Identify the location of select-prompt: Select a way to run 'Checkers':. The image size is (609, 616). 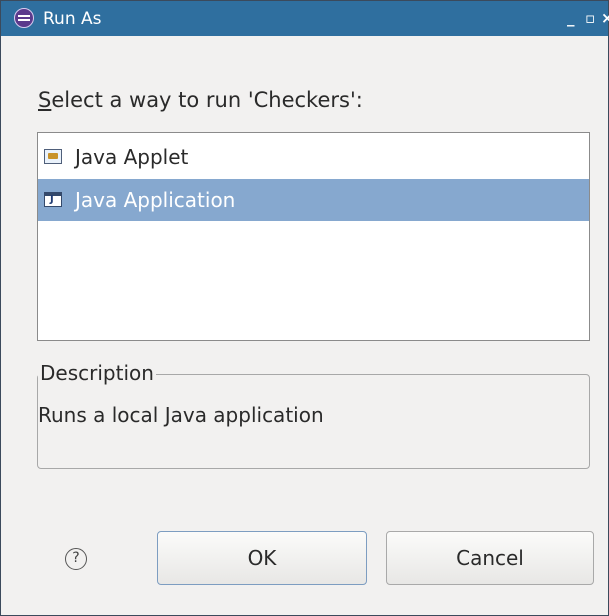
(200, 100).